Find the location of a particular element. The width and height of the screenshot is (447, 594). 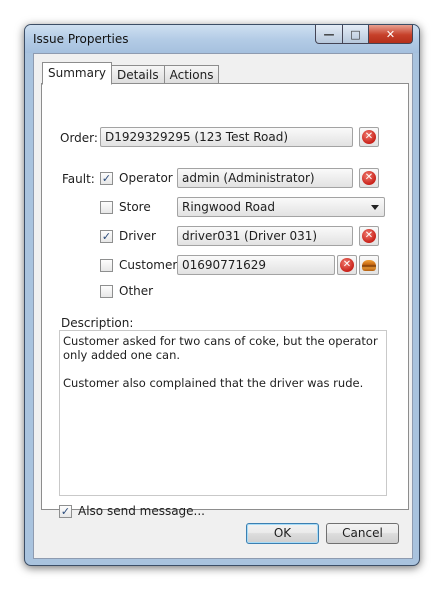

customer-checkbox is located at coordinates (106, 265).